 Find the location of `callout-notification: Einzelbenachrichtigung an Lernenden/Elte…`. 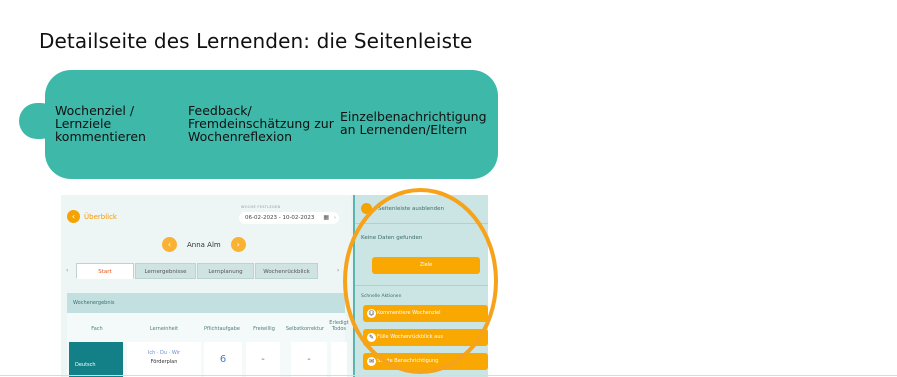

callout-notification: Einzelbenachrichtigung an Lernenden/Elte… is located at coordinates (413, 123).